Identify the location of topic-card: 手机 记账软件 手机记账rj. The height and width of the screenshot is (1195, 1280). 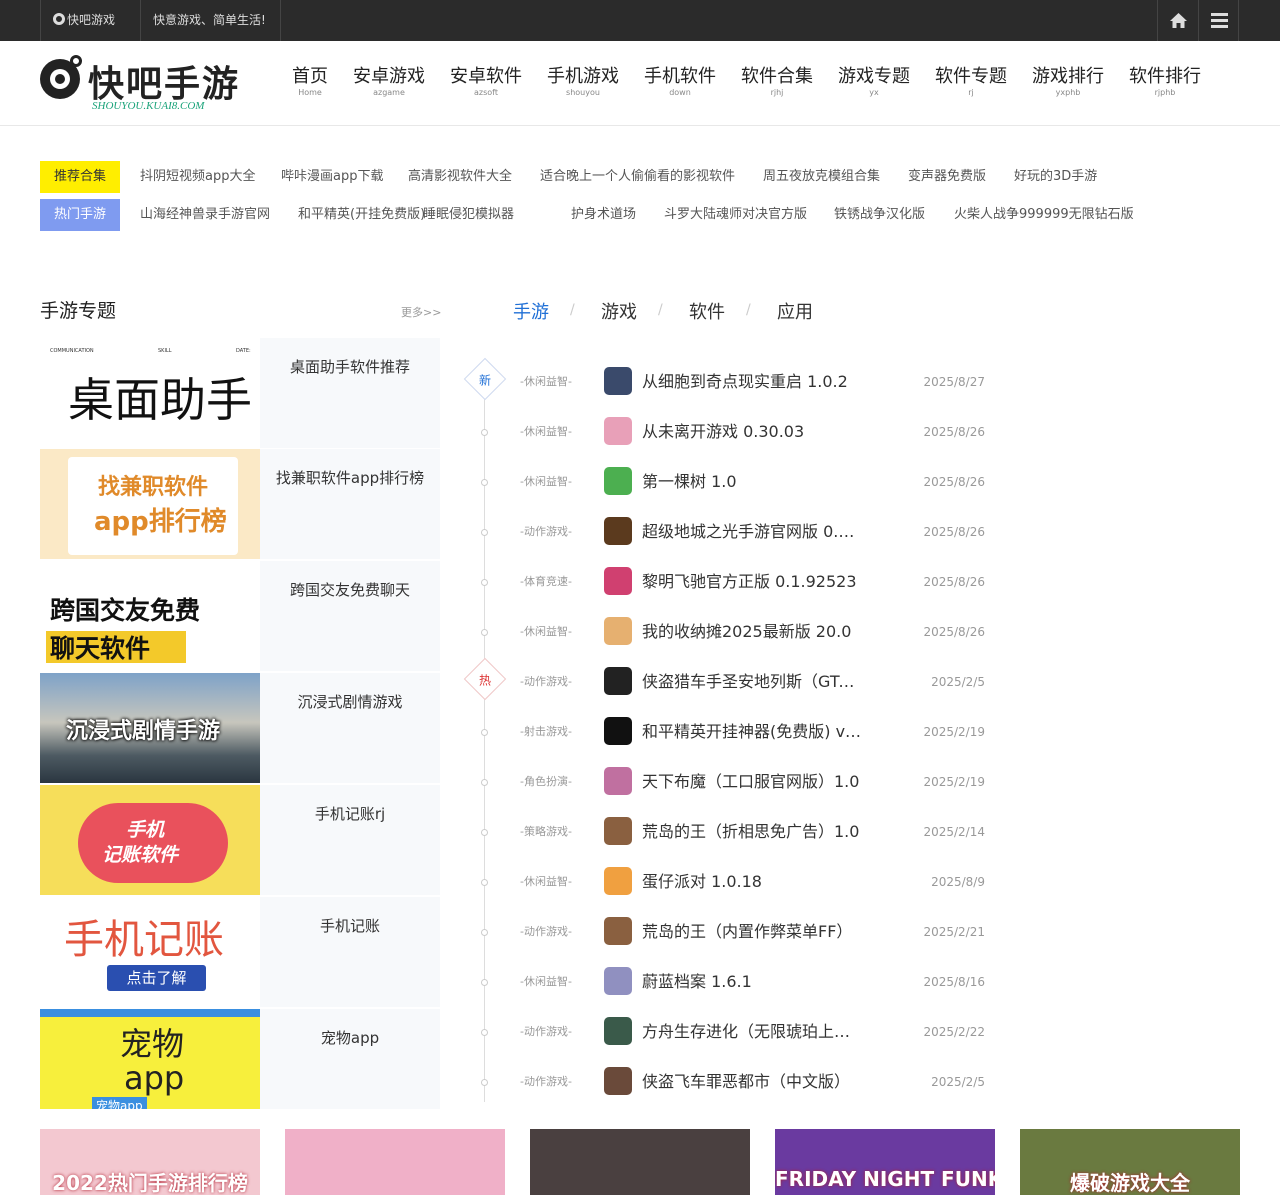
(240, 840).